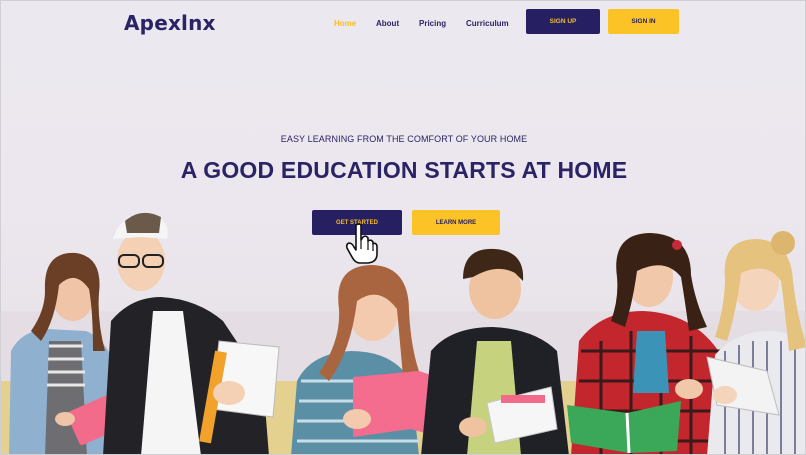 This screenshot has width=806, height=455. I want to click on sign-up-button: SIGN UP, so click(563, 21).